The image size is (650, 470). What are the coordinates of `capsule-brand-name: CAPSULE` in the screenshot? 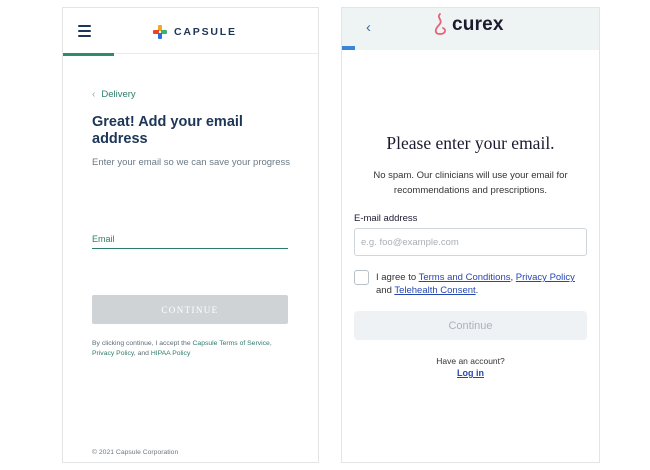 It's located at (205, 32).